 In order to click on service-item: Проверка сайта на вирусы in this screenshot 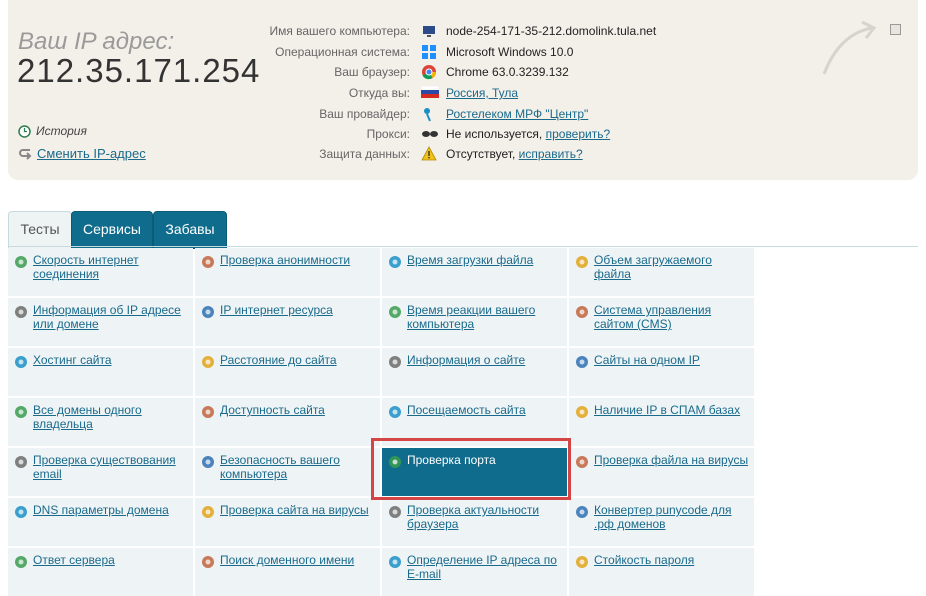, I will do `click(287, 522)`.